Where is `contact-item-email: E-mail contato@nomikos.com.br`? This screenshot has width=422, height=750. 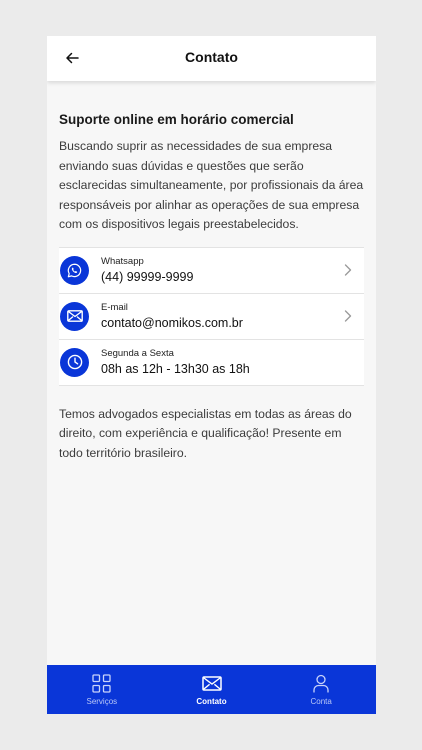
contact-item-email: E-mail contato@nomikos.com.br is located at coordinates (211, 316).